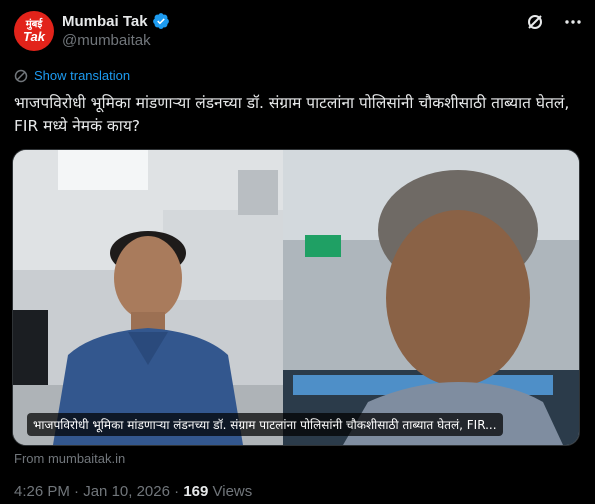  What do you see at coordinates (34, 36) in the screenshot?
I see `avatar-text-line2: Tak` at bounding box center [34, 36].